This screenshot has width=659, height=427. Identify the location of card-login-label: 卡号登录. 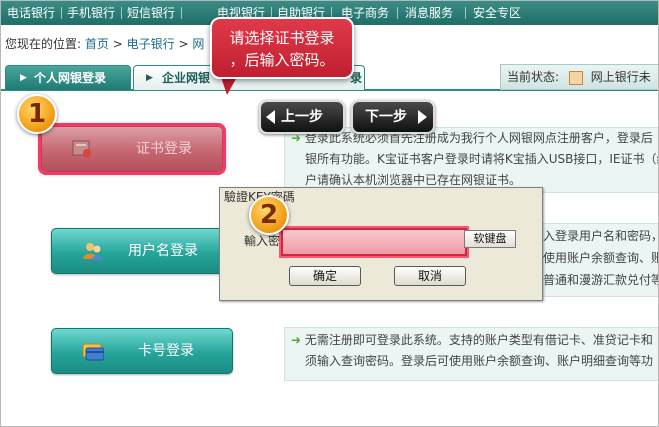
(166, 351).